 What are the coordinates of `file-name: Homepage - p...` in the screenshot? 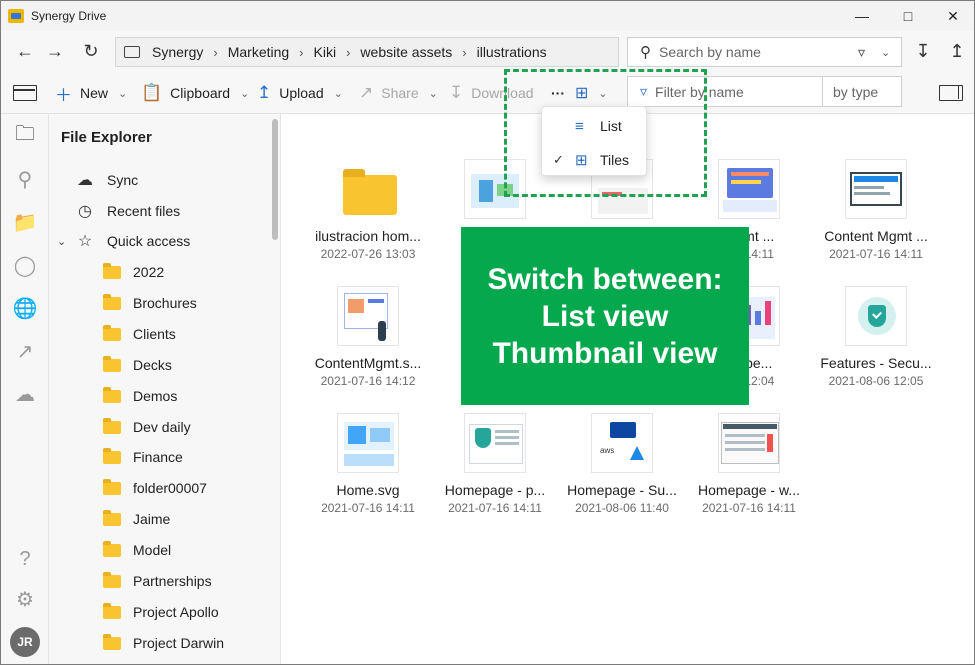 It's located at (495, 490).